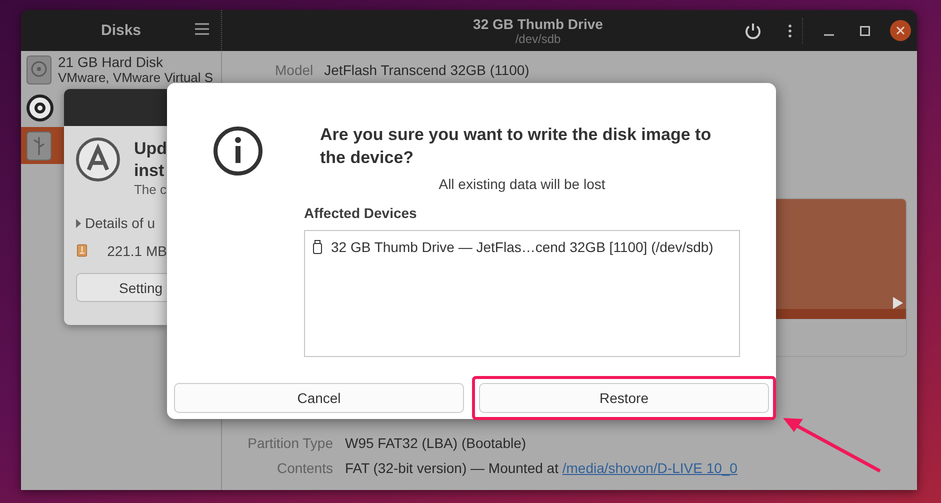 The width and height of the screenshot is (941, 503). What do you see at coordinates (150, 148) in the screenshot?
I see `updater-heading: Upd` at bounding box center [150, 148].